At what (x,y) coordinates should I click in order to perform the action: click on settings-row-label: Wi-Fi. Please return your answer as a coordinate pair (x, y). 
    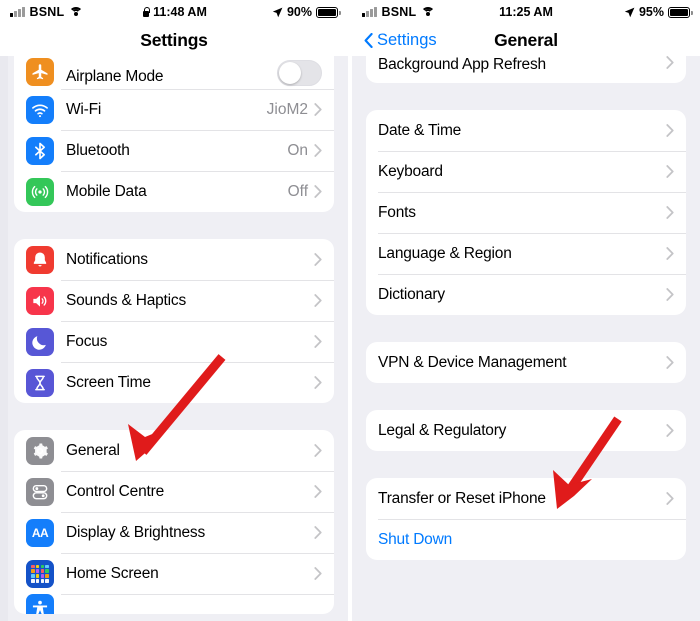
    Looking at the image, I should click on (84, 109).